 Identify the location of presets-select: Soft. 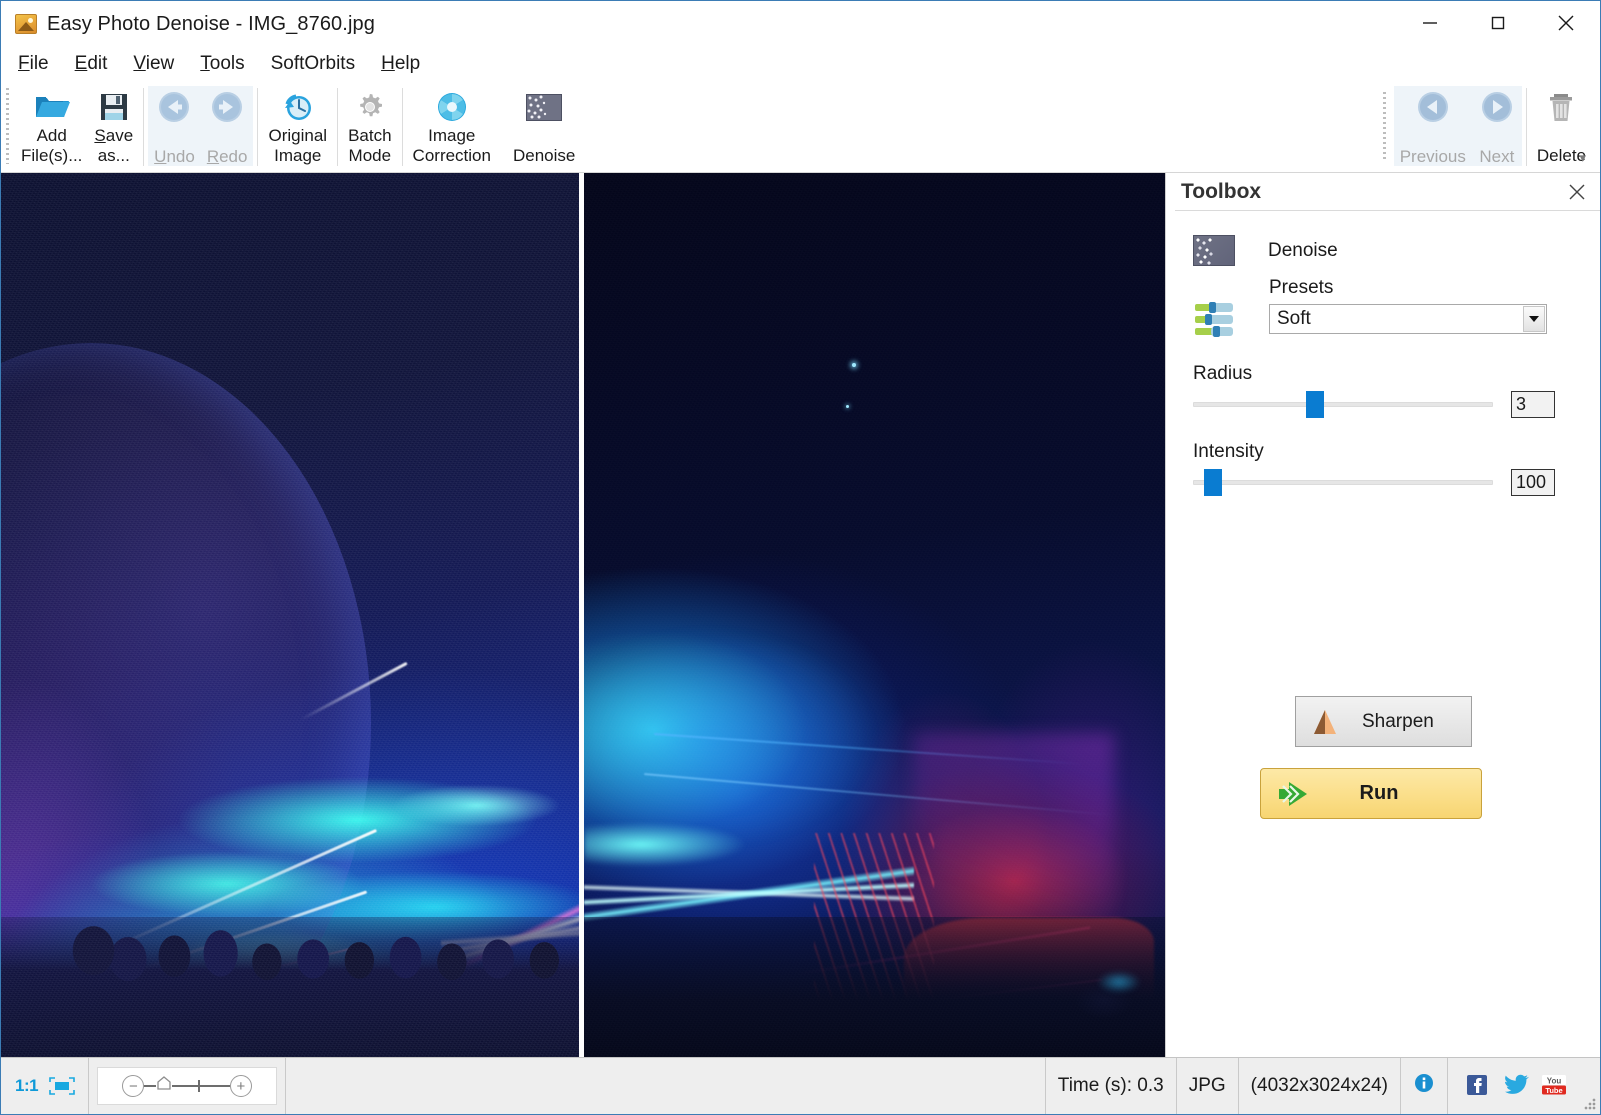
(1408, 319).